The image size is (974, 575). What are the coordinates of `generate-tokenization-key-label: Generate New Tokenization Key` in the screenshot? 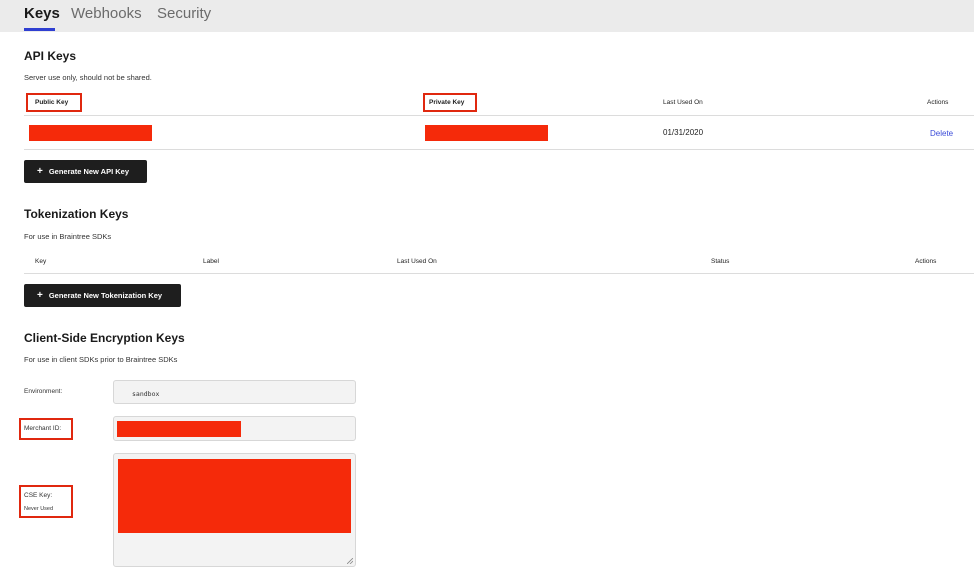 It's located at (105, 295).